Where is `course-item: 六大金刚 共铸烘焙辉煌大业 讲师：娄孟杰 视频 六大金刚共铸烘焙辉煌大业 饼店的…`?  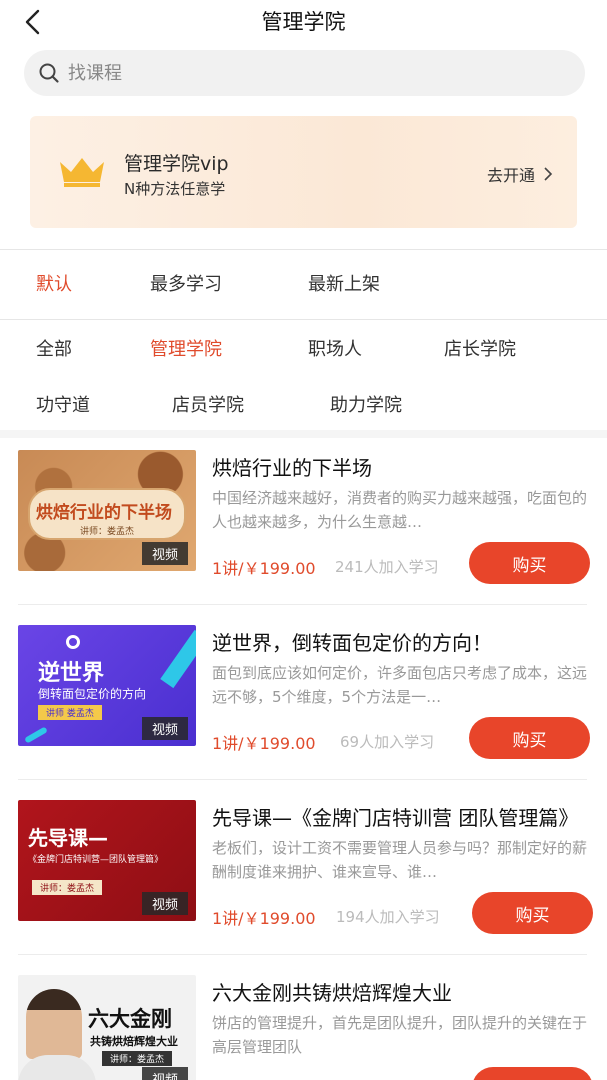 course-item: 六大金刚 共铸烘焙辉煌大业 讲师：娄孟杰 视频 六大金刚共铸烘焙辉煌大业 饼店的… is located at coordinates (303, 1017).